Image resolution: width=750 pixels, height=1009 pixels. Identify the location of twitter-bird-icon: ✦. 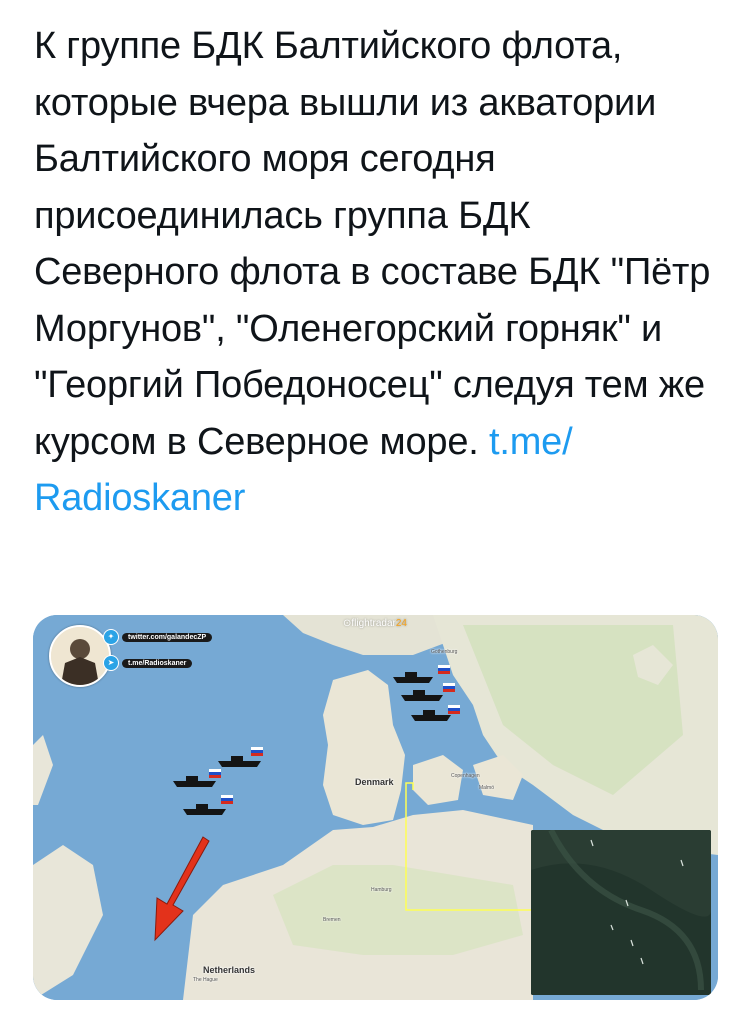
(111, 637).